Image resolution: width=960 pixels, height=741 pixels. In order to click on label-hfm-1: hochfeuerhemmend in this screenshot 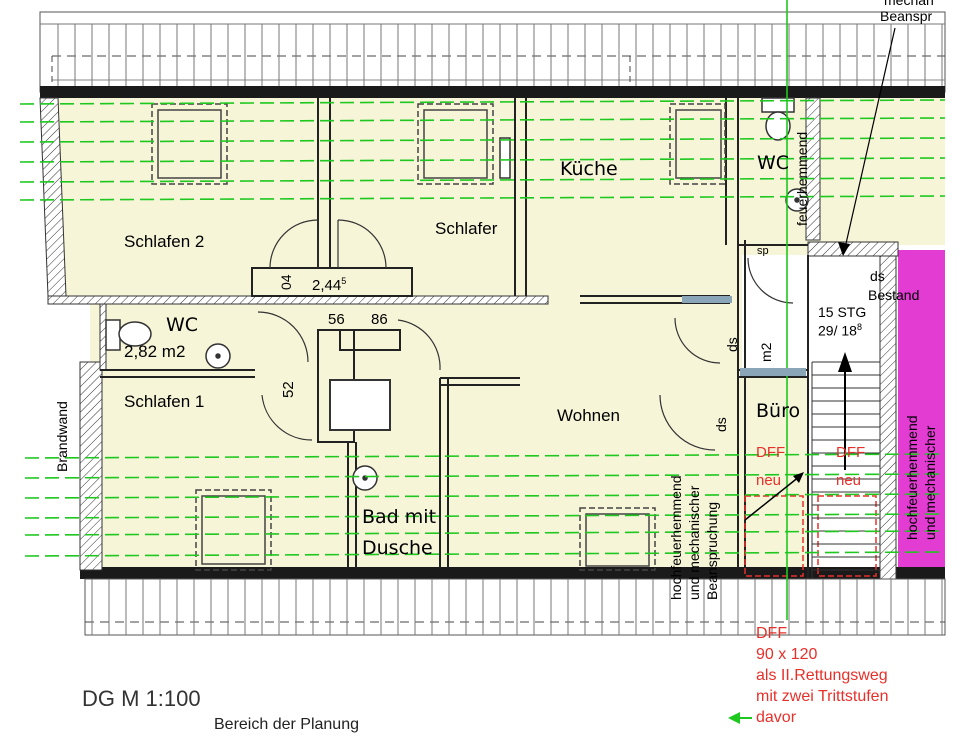, I will do `click(676, 537)`.